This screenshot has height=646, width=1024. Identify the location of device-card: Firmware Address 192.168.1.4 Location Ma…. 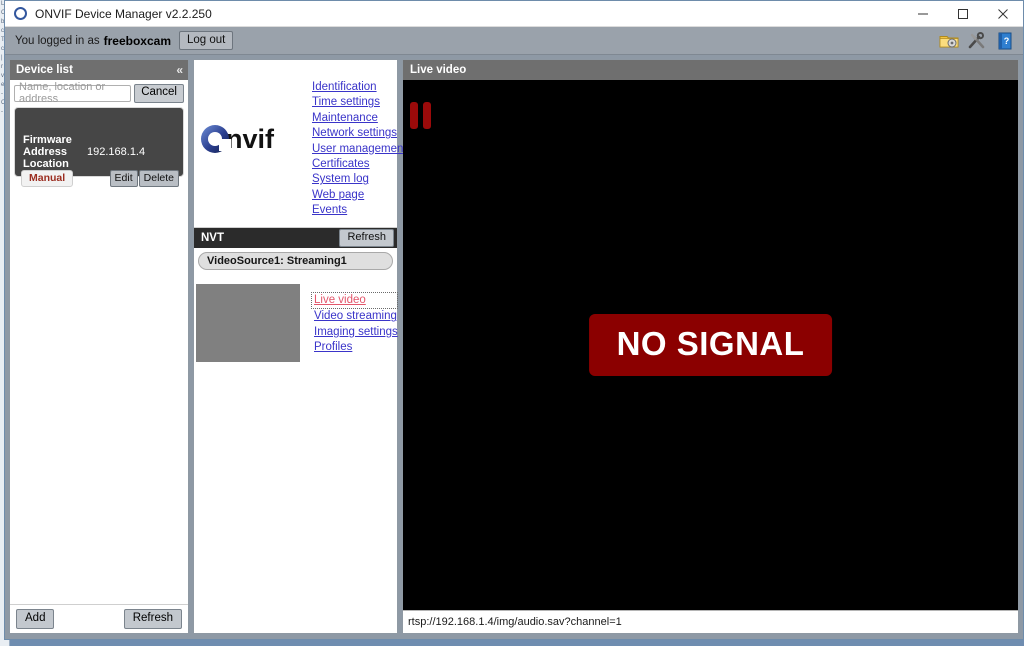
(99, 147).